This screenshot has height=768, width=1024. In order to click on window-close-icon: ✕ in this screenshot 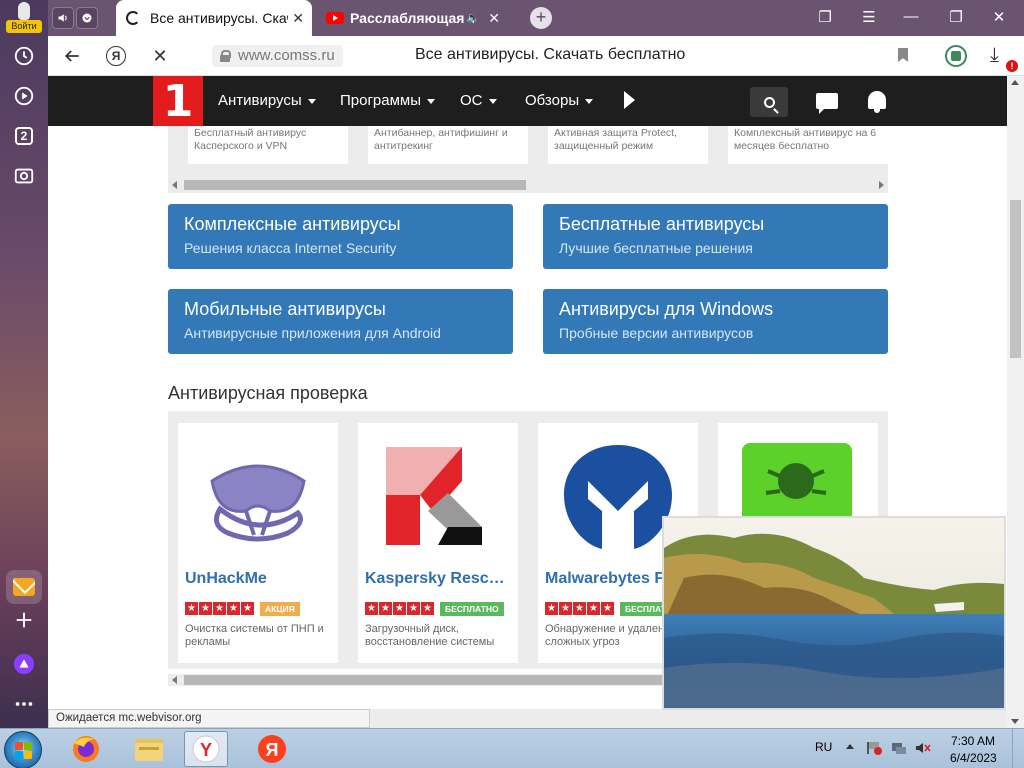, I will do `click(999, 17)`.